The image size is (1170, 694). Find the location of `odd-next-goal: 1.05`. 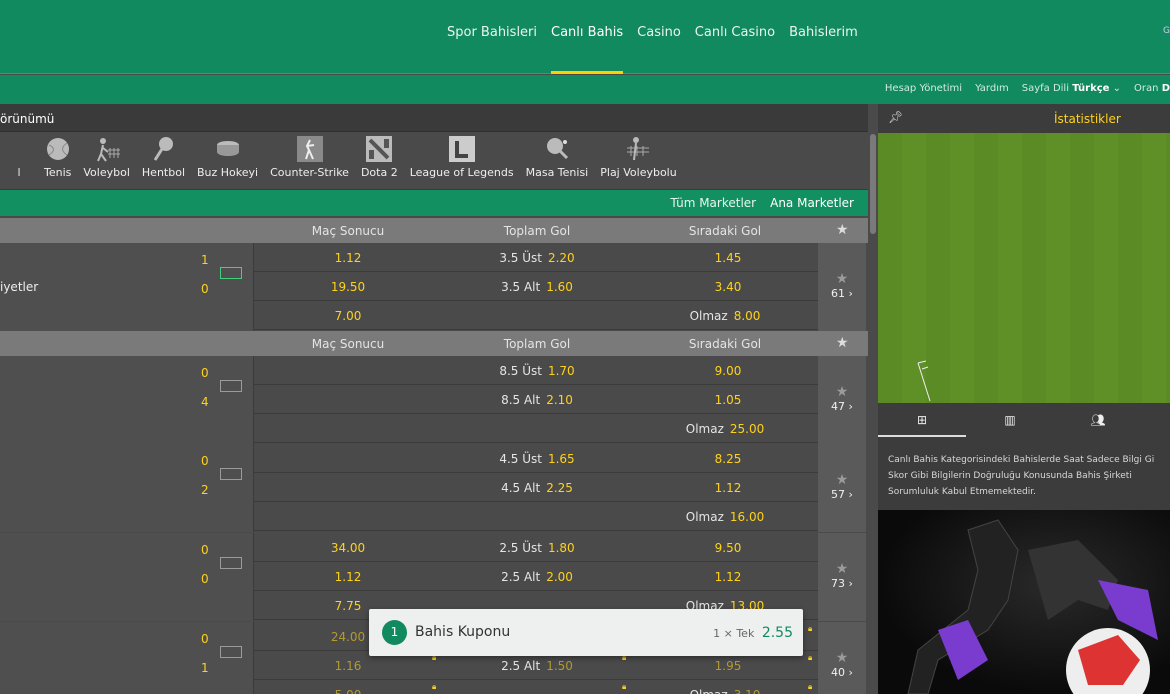

odd-next-goal: 1.05 is located at coordinates (725, 400).